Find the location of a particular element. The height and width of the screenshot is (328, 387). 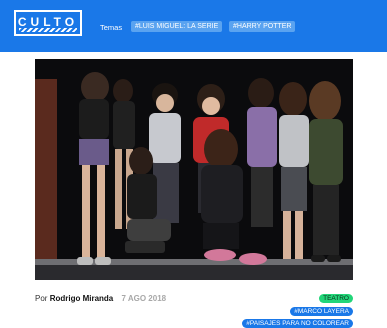

publish-date: 7 AGO 2018 is located at coordinates (144, 298).